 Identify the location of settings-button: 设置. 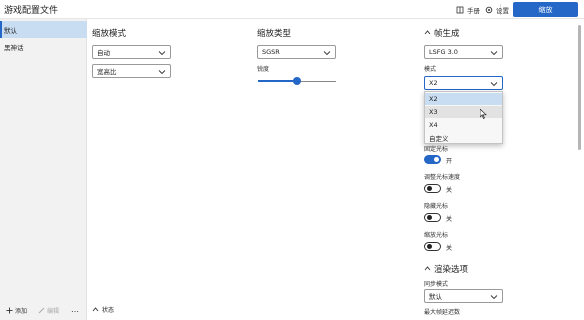
(497, 9).